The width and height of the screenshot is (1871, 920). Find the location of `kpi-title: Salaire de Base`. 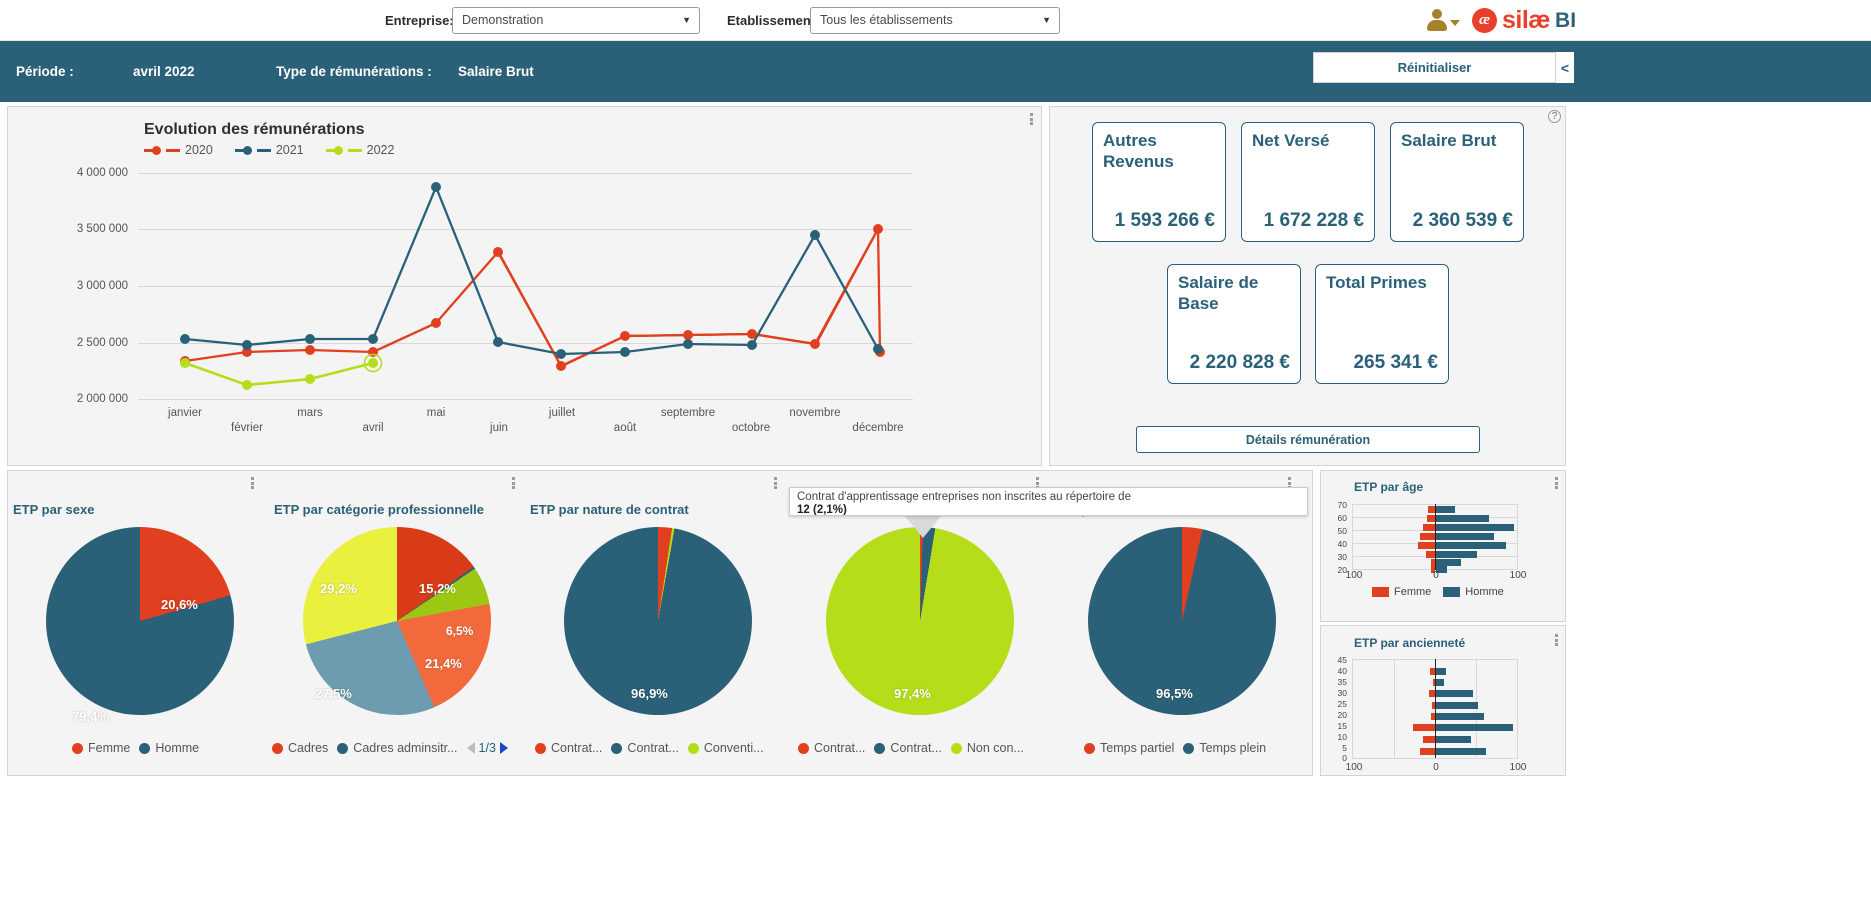

kpi-title: Salaire de Base is located at coordinates (1218, 293).